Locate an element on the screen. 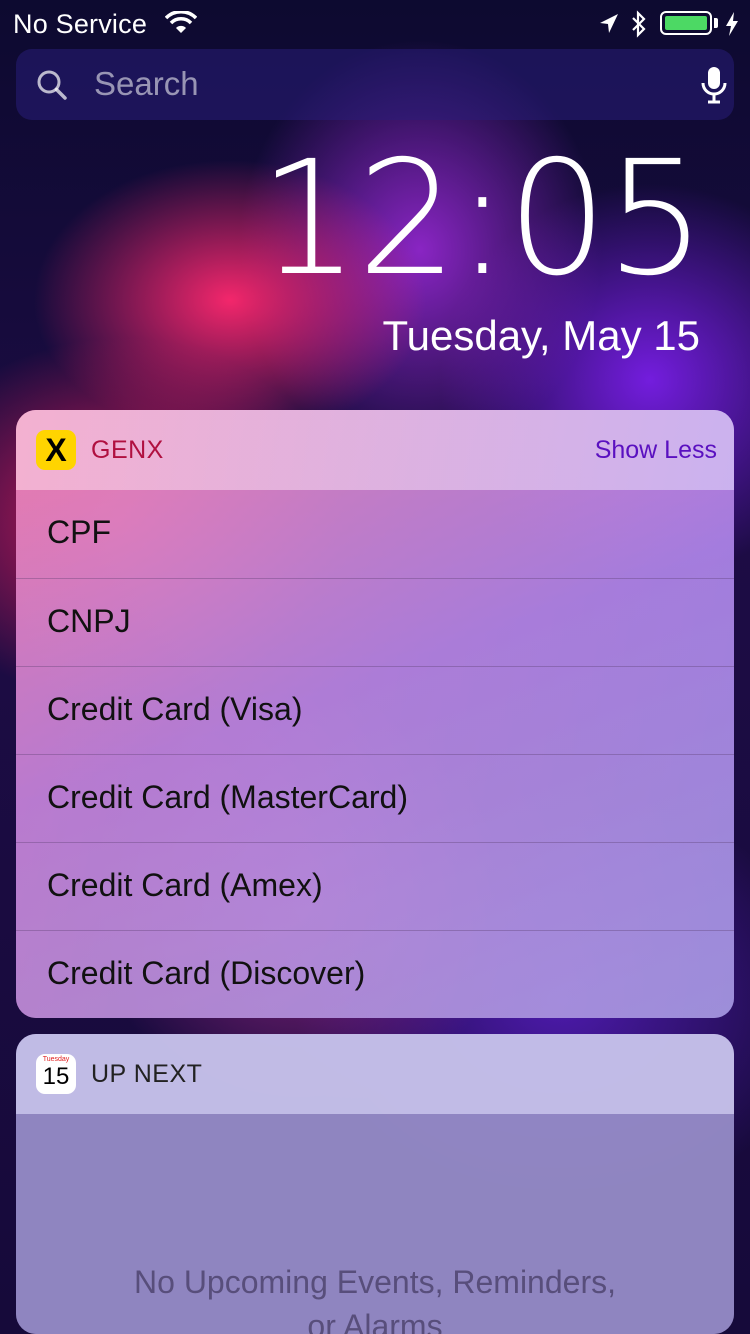 The width and height of the screenshot is (750, 1334). list-item-label: Credit Card (Amex) is located at coordinates (185, 885).